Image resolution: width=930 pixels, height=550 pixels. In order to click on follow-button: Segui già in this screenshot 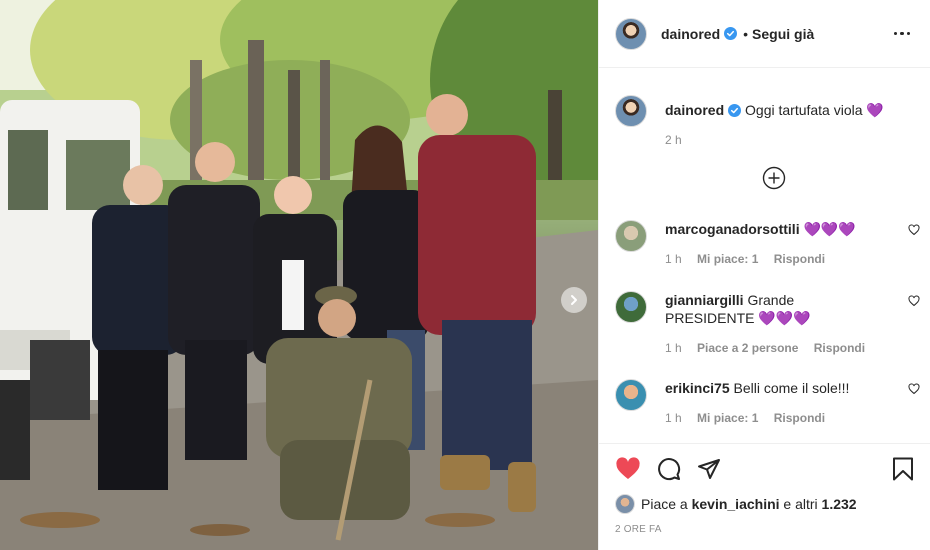, I will do `click(783, 34)`.